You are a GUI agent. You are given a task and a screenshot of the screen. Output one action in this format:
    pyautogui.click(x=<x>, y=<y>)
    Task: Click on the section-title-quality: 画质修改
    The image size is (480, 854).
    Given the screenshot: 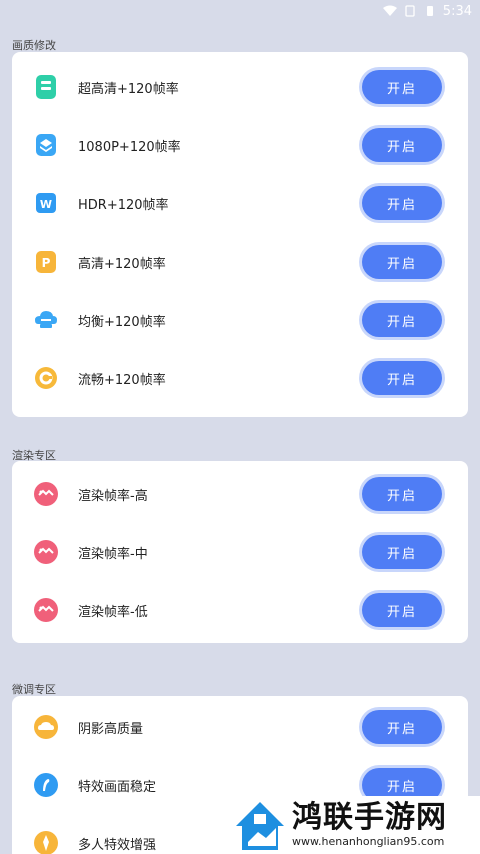 What is the action you would take?
    pyautogui.click(x=34, y=45)
    